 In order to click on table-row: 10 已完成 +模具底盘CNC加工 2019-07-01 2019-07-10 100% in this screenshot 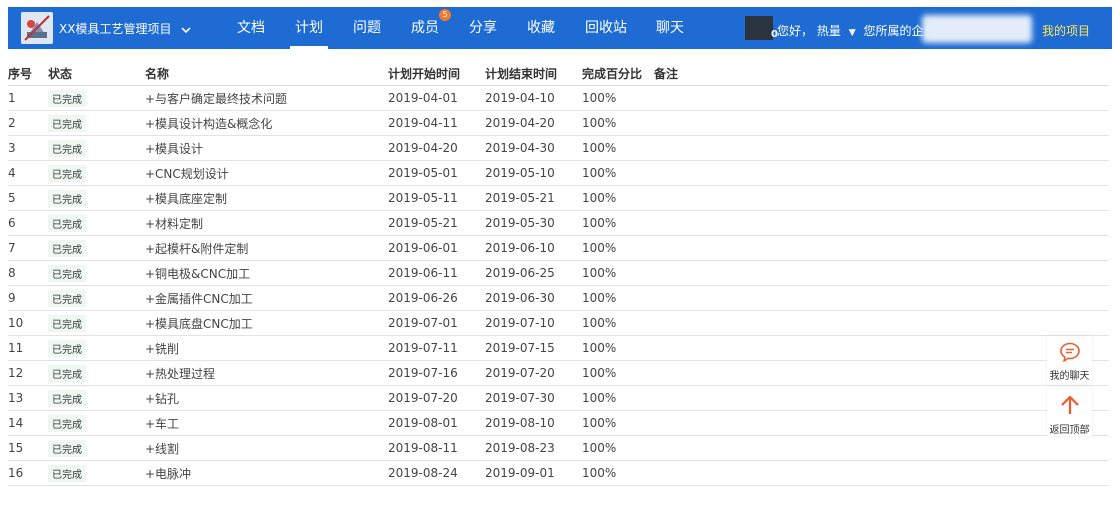, I will do `click(558, 323)`.